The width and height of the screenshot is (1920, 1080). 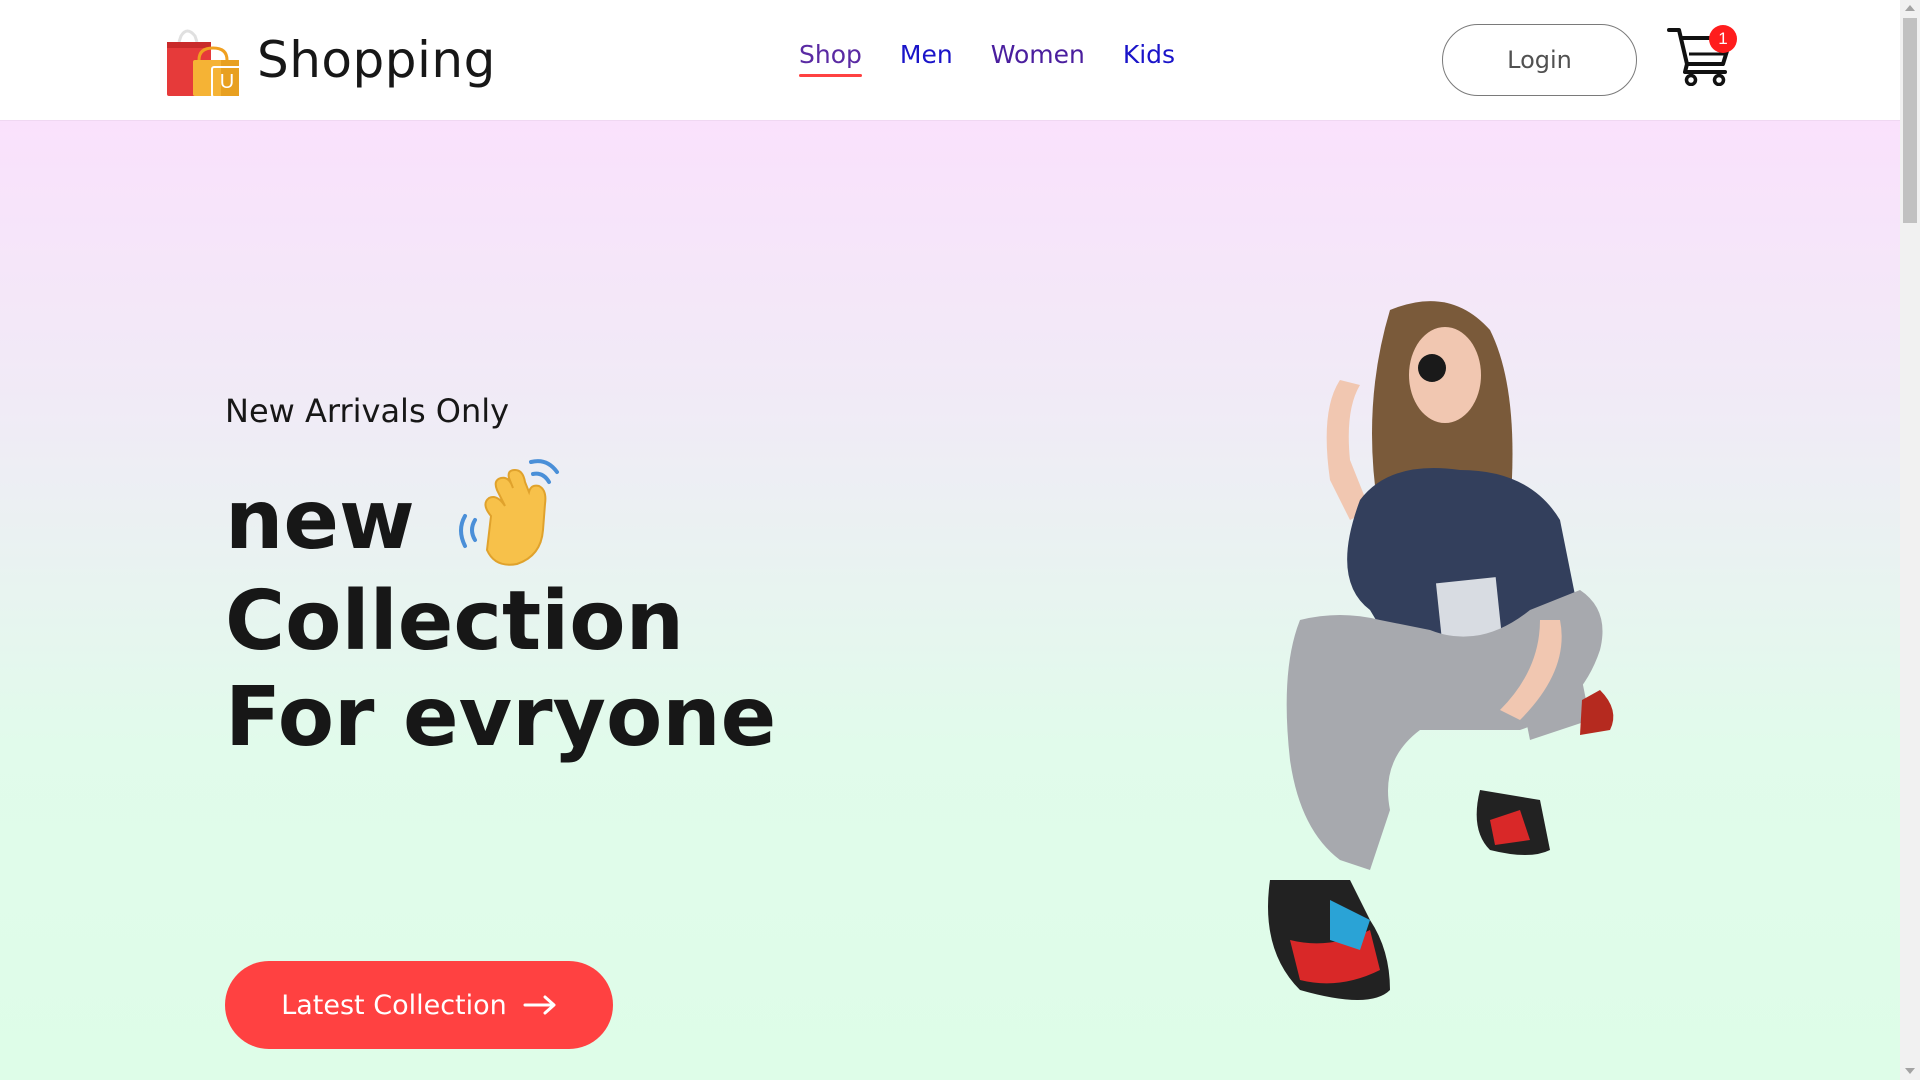 I want to click on vertical-scrollbar, so click(x=1910, y=540).